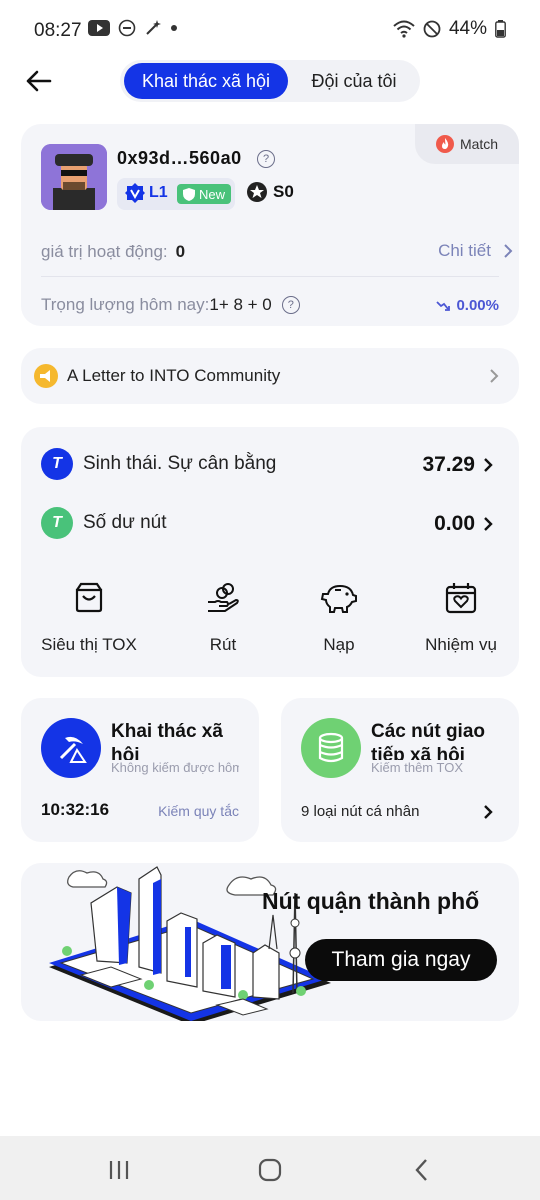 Image resolution: width=540 pixels, height=1200 pixels. What do you see at coordinates (175, 767) in the screenshot?
I see `mining-subtitle: Không kiếm được hôm nay` at bounding box center [175, 767].